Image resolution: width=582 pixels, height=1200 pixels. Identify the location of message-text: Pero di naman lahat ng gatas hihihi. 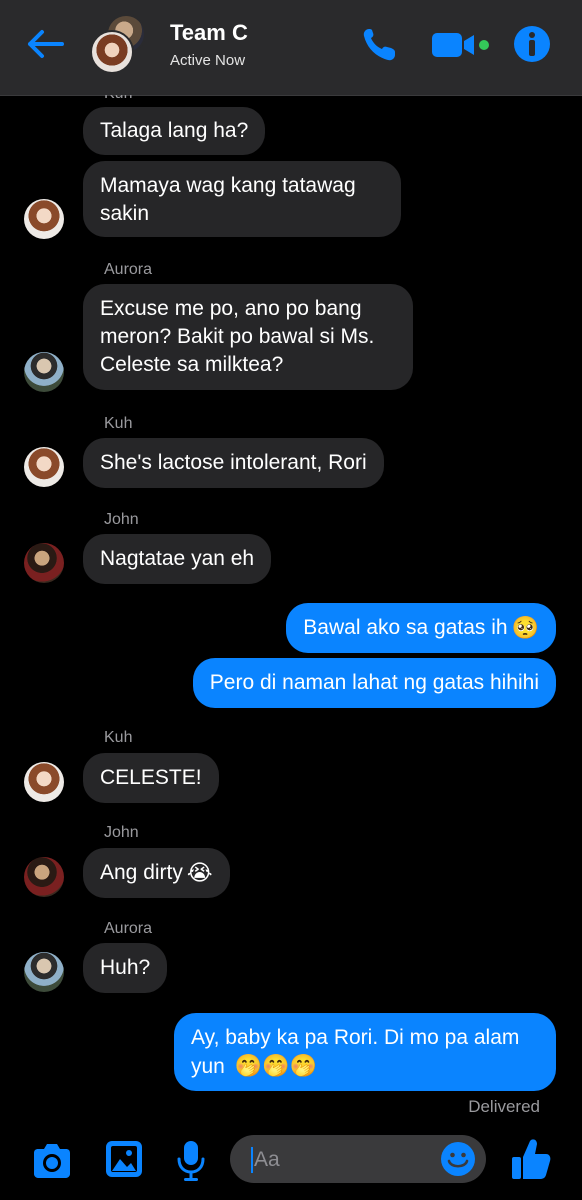
(374, 682).